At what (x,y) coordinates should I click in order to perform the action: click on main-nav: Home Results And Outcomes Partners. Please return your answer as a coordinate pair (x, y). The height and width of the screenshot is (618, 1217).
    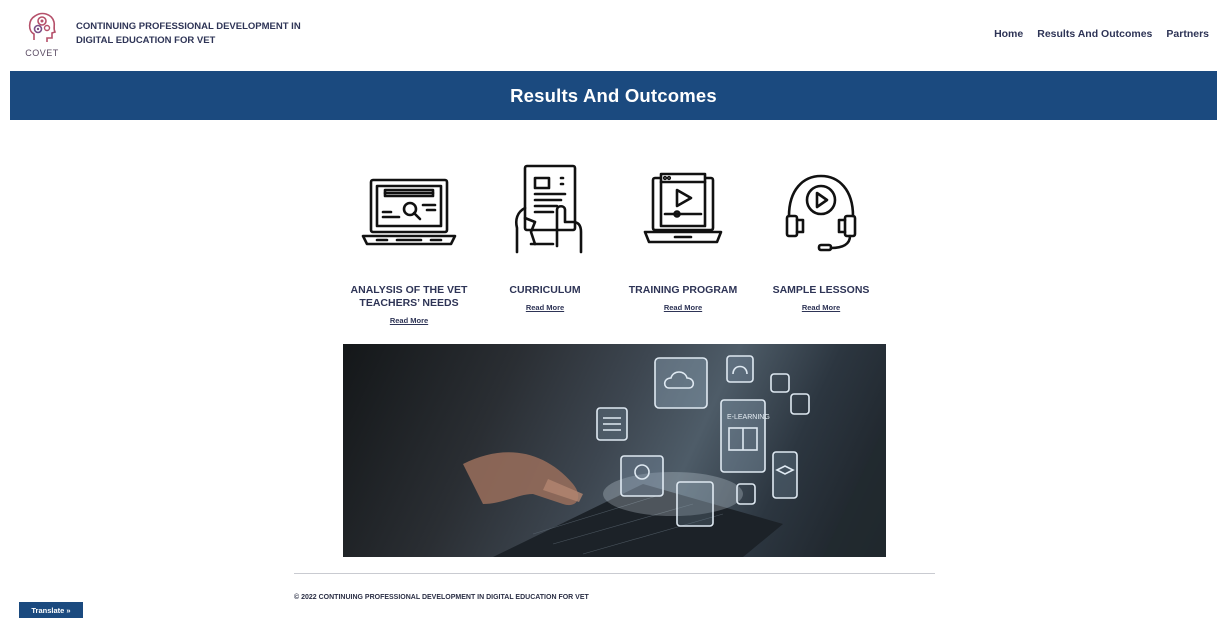
    Looking at the image, I should click on (1094, 34).